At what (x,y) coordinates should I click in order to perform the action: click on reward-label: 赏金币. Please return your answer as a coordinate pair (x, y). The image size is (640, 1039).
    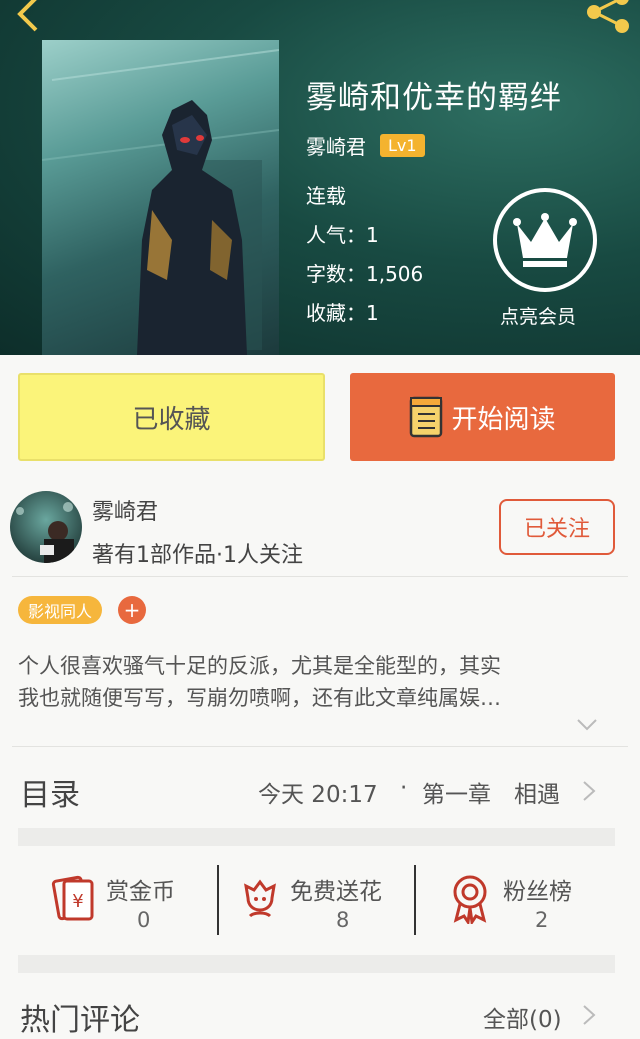
    Looking at the image, I should click on (140, 892).